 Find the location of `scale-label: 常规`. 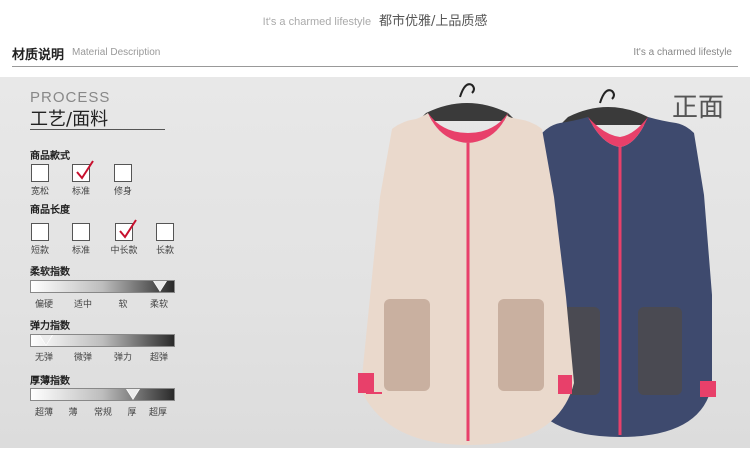

scale-label: 常规 is located at coordinates (103, 413).